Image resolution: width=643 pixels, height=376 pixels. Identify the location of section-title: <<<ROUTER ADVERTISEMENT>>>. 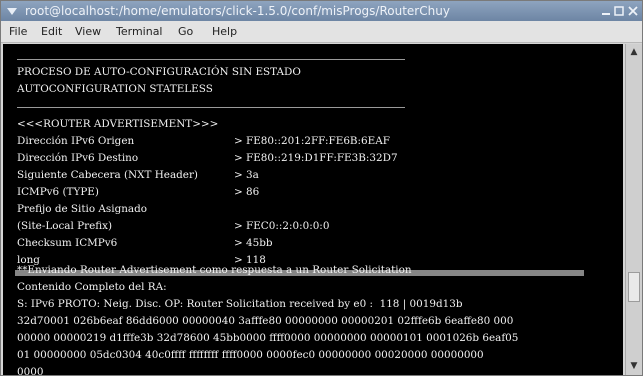
(118, 124).